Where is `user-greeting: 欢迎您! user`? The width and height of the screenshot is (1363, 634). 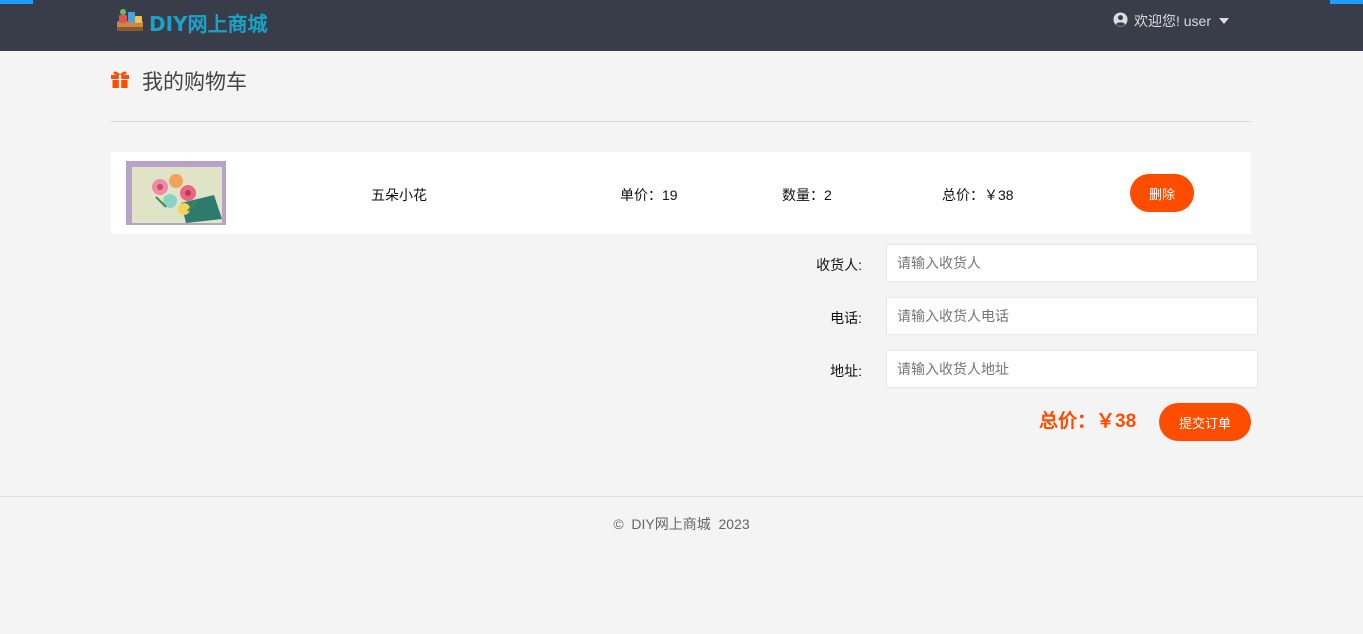 user-greeting: 欢迎您! user is located at coordinates (1172, 21).